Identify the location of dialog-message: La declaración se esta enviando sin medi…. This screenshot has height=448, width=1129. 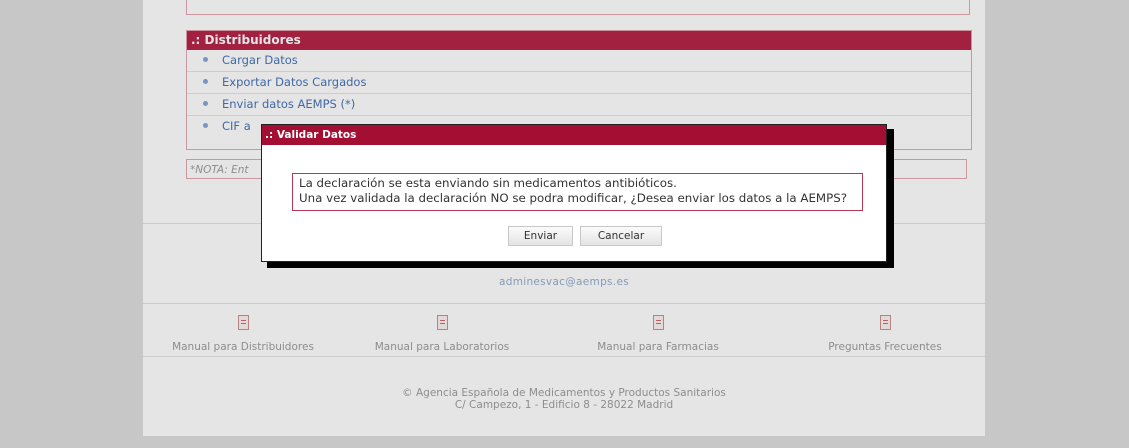
(577, 192).